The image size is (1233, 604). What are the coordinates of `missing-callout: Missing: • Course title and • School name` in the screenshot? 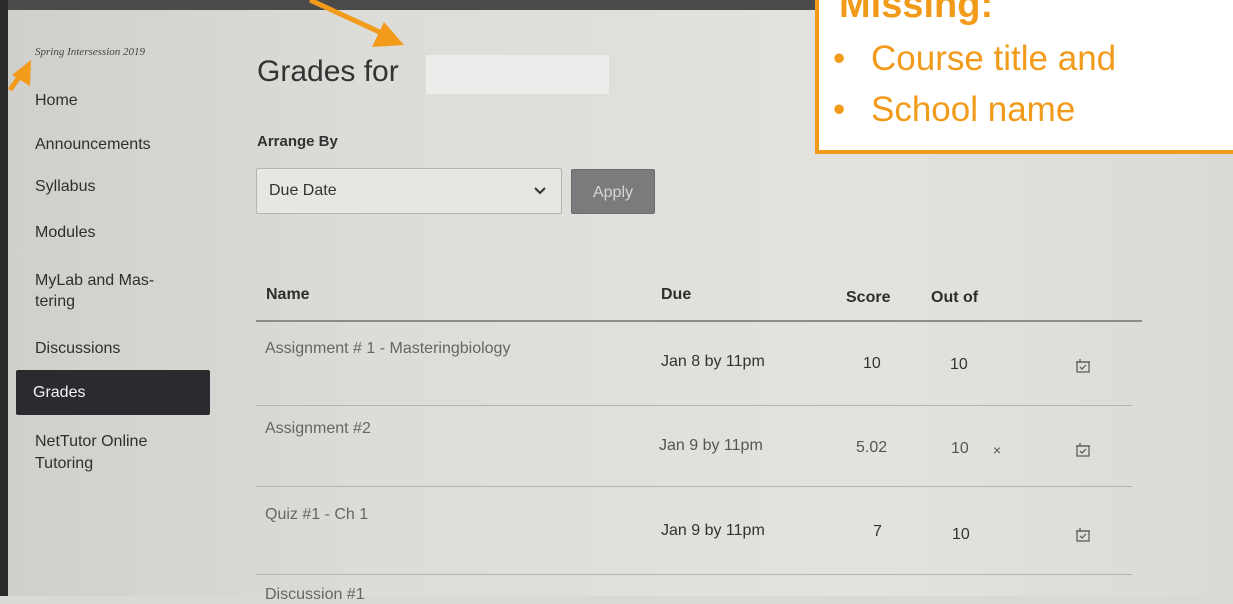 It's located at (1024, 77).